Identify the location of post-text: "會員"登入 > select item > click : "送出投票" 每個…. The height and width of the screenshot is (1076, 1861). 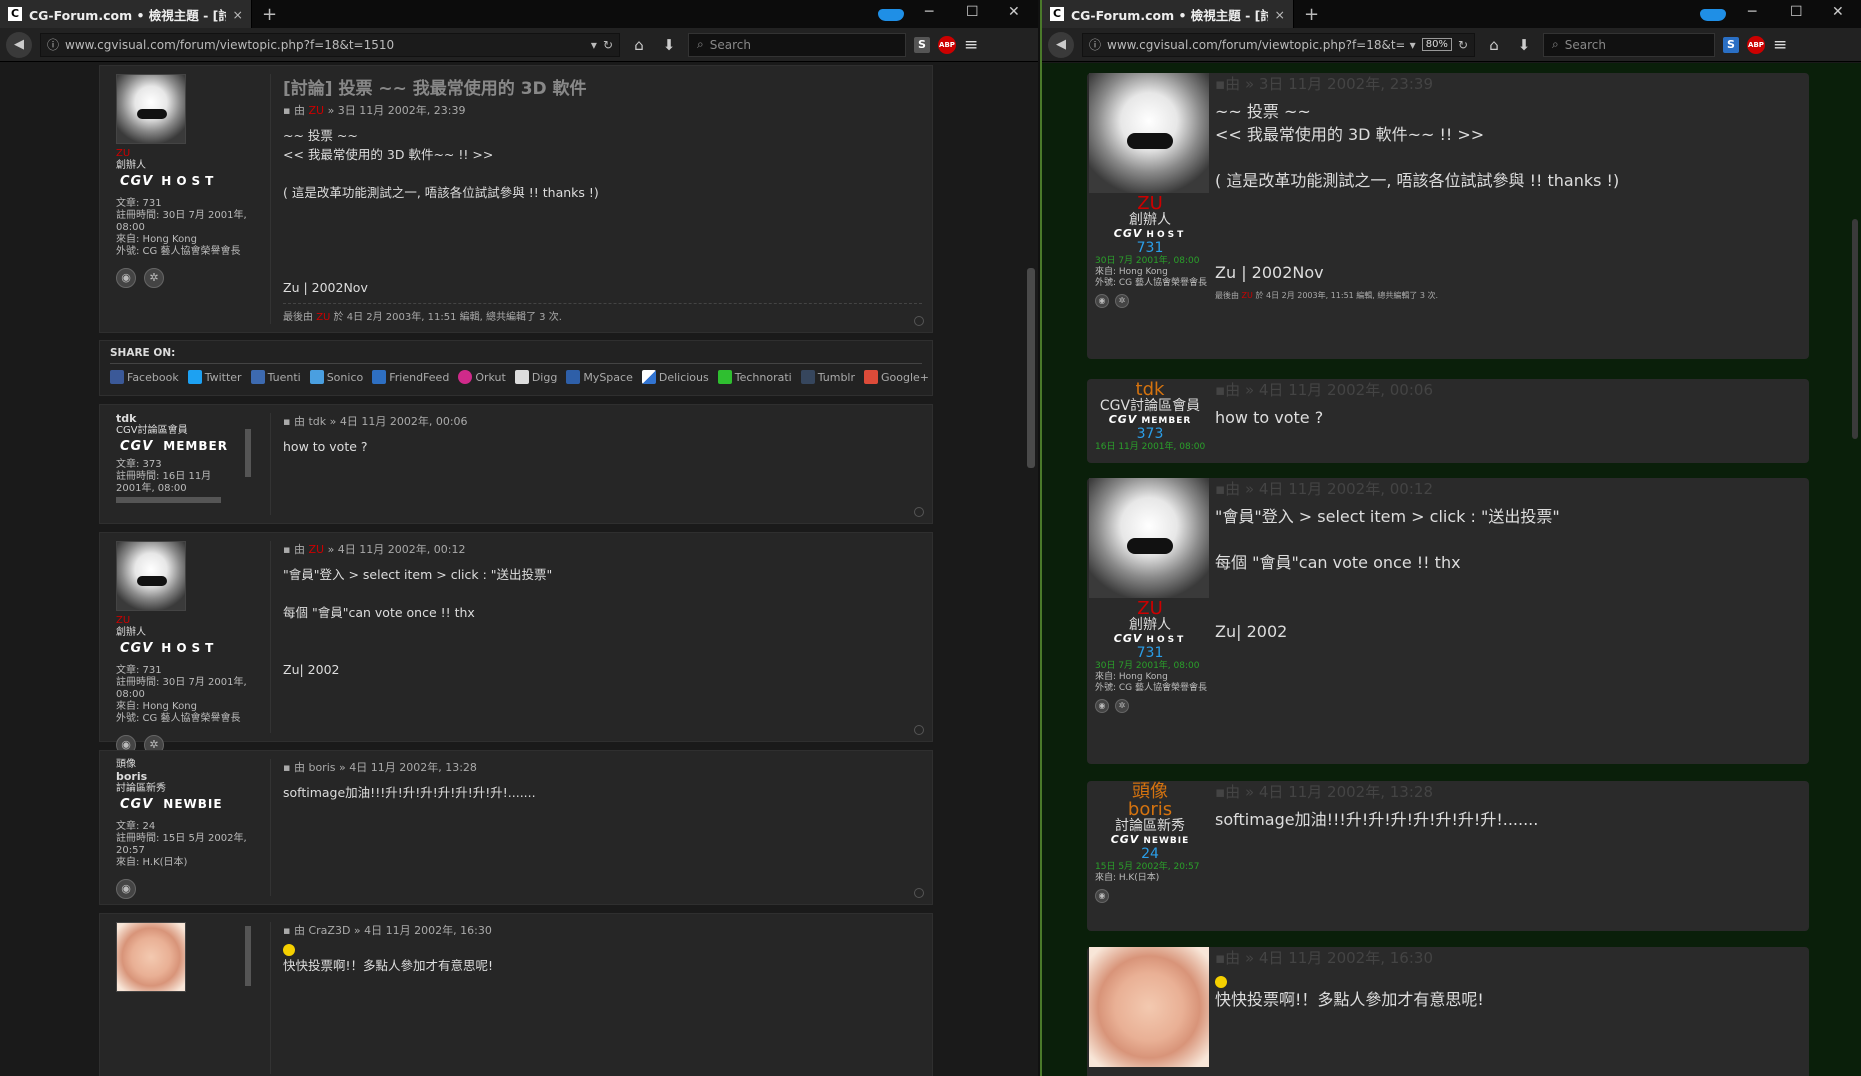
(1387, 574).